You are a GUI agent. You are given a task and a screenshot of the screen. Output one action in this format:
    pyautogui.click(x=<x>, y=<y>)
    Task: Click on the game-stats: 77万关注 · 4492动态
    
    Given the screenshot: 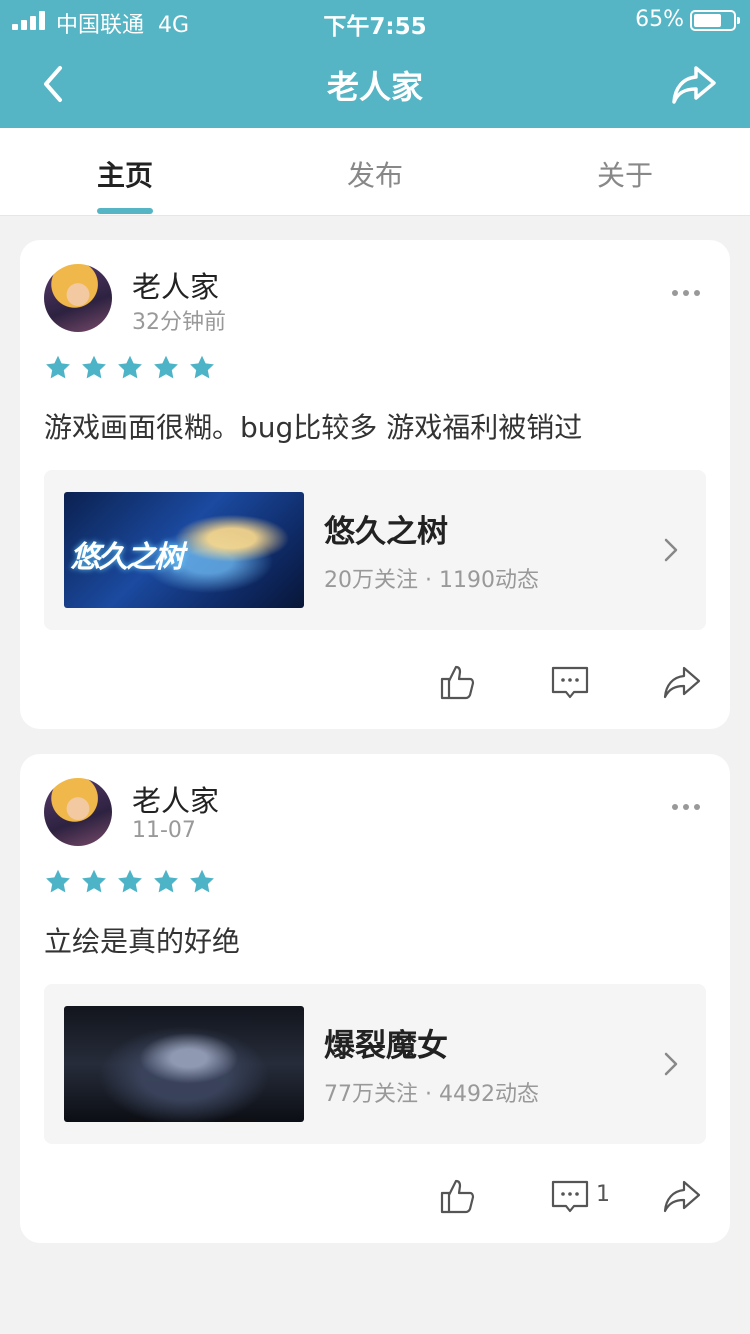 What is the action you would take?
    pyautogui.click(x=431, y=1094)
    